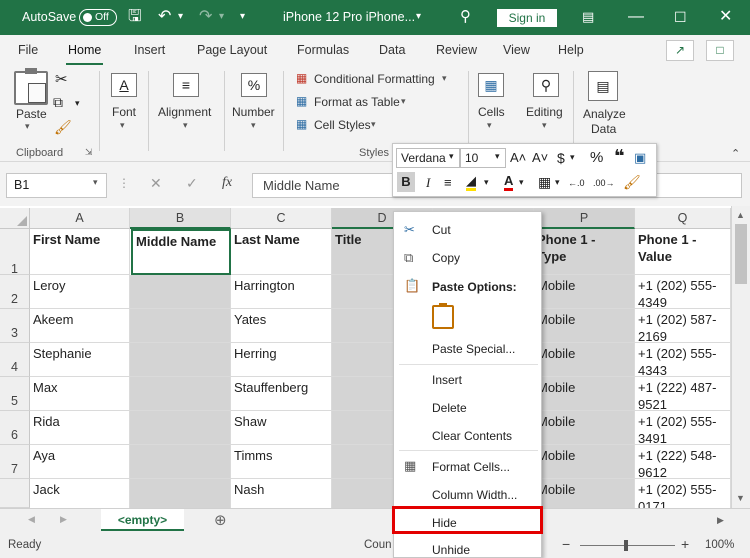 Image resolution: width=750 pixels, height=558 pixels. I want to click on column-header-q: Q, so click(683, 218).